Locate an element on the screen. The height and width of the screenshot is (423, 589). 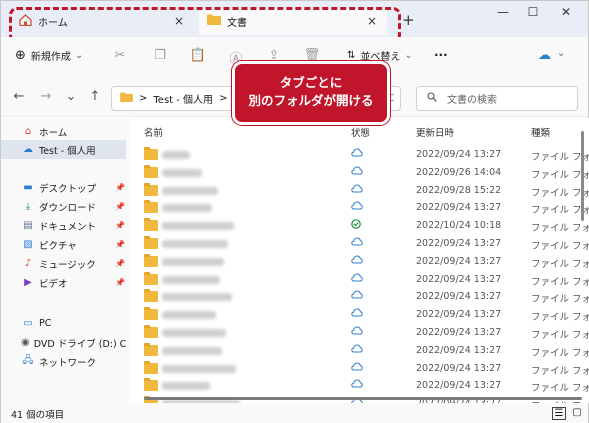
sidebar-item-music: ♪ ミュージック 📌 is located at coordinates (63, 263).